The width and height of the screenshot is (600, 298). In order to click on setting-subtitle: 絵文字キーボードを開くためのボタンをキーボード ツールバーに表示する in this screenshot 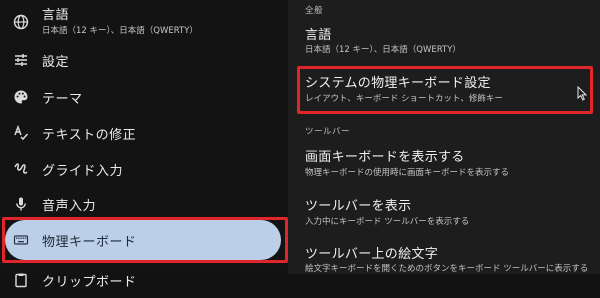, I will do `click(447, 269)`.